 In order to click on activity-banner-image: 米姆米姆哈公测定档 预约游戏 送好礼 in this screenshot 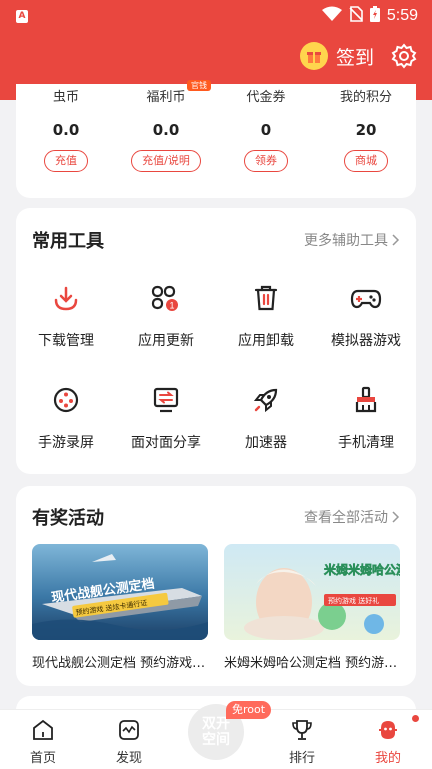, I will do `click(312, 592)`.